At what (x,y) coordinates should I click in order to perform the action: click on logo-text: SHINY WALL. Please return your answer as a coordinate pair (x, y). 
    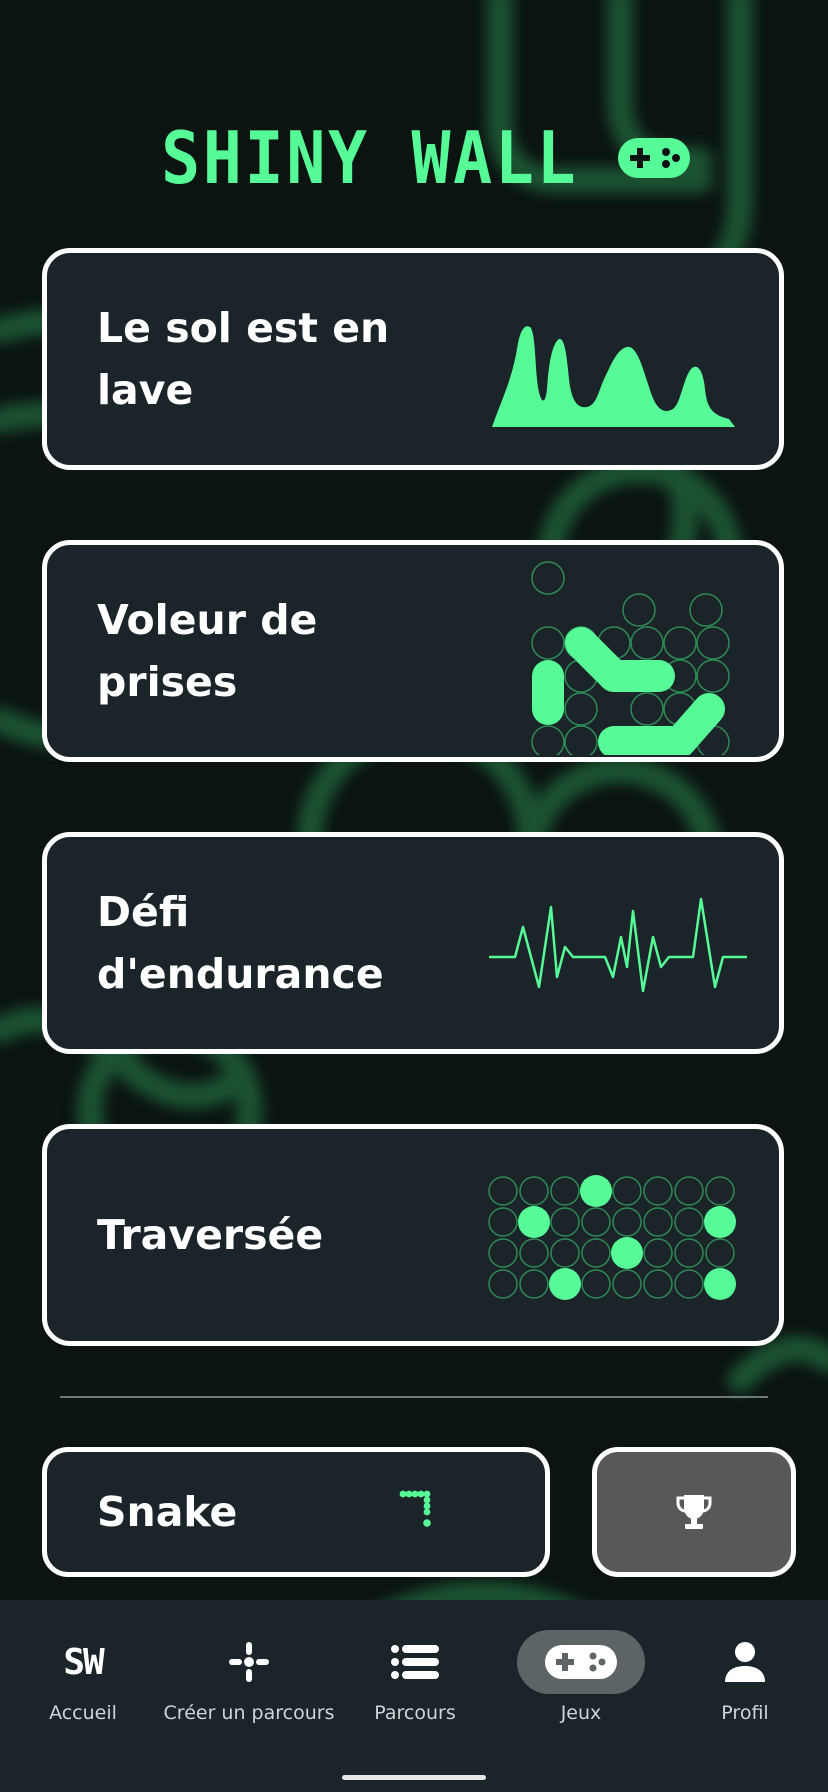
    Looking at the image, I should click on (370, 158).